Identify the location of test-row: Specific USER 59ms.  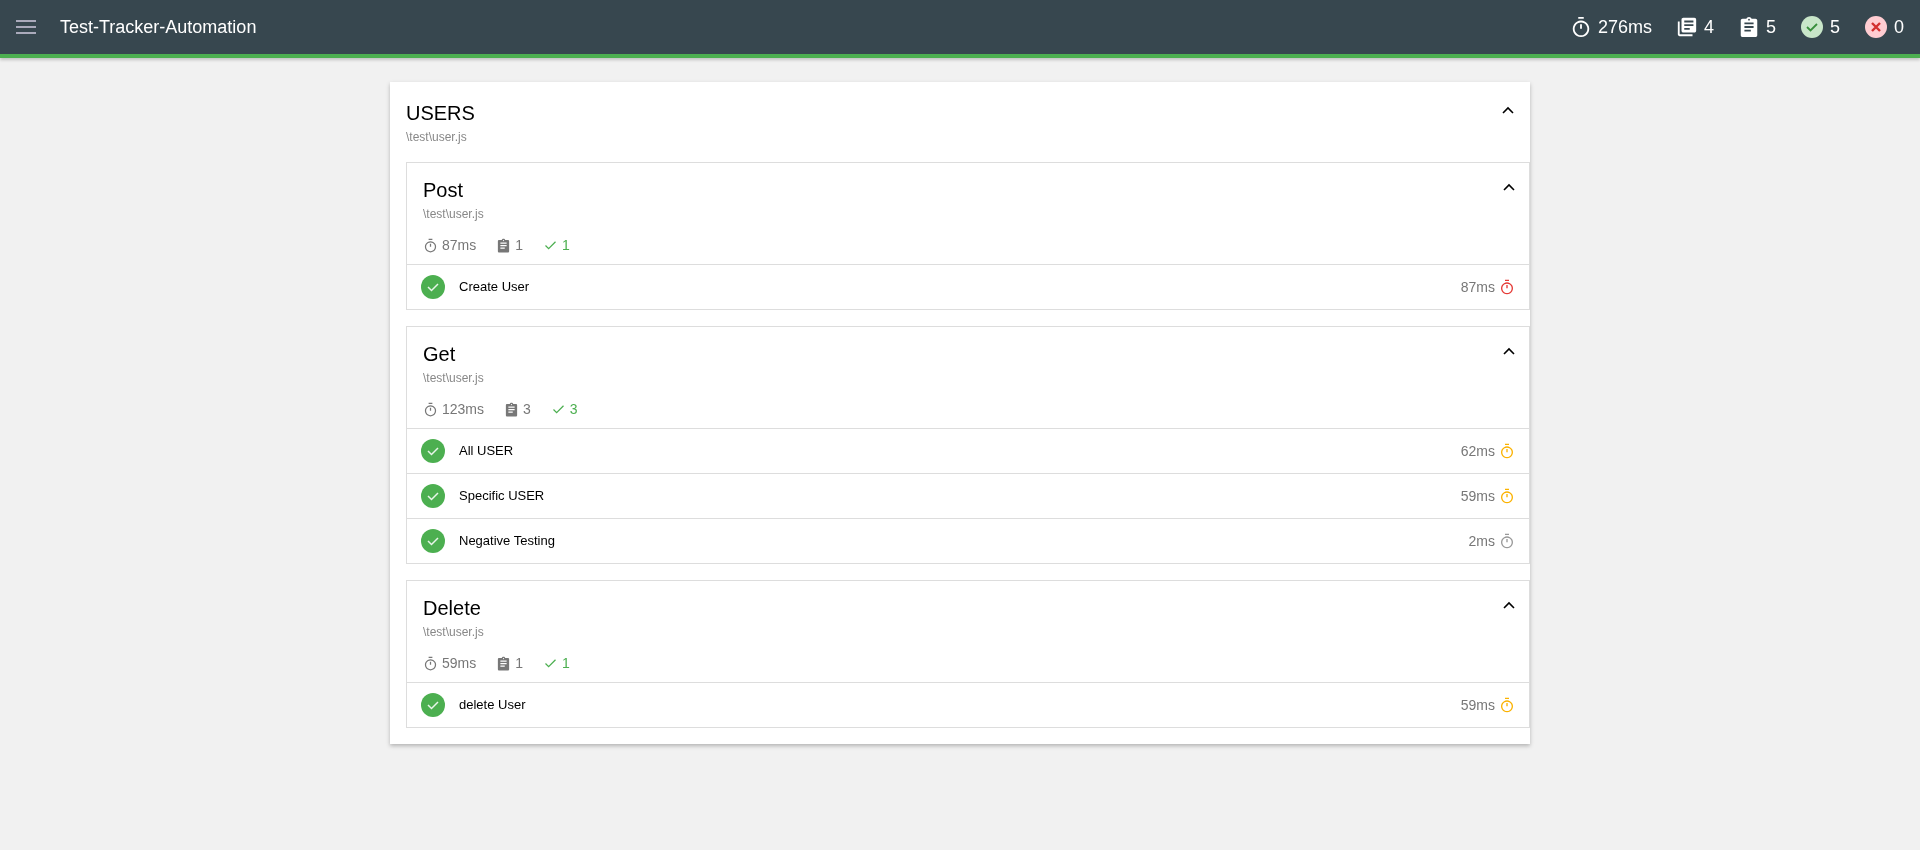
(968, 495).